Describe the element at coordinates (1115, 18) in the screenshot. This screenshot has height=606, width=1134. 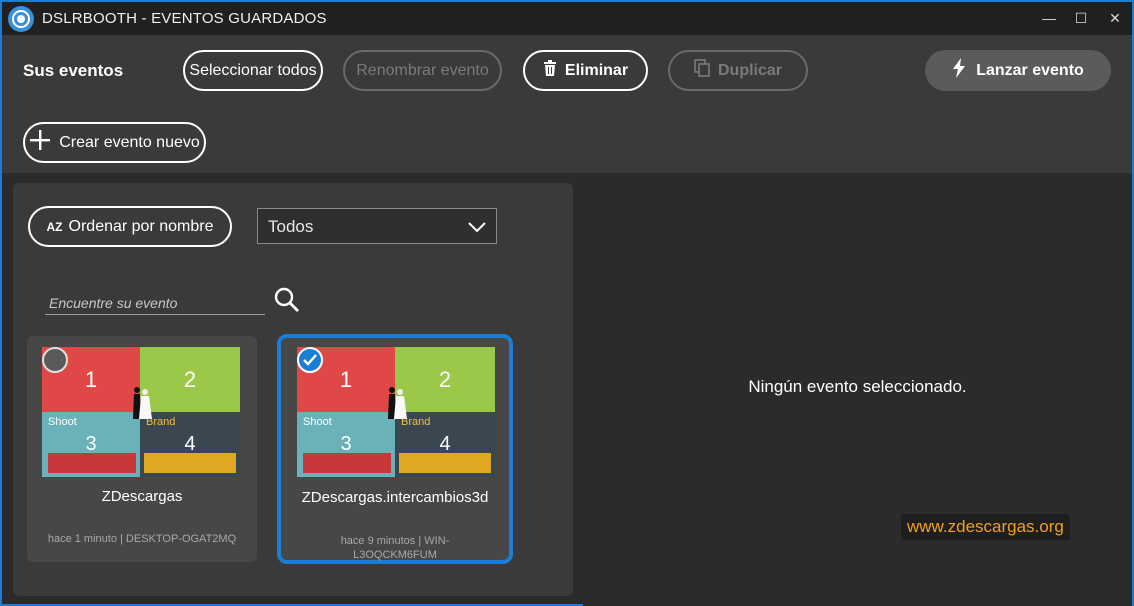
I see `close-button: ✕` at that location.